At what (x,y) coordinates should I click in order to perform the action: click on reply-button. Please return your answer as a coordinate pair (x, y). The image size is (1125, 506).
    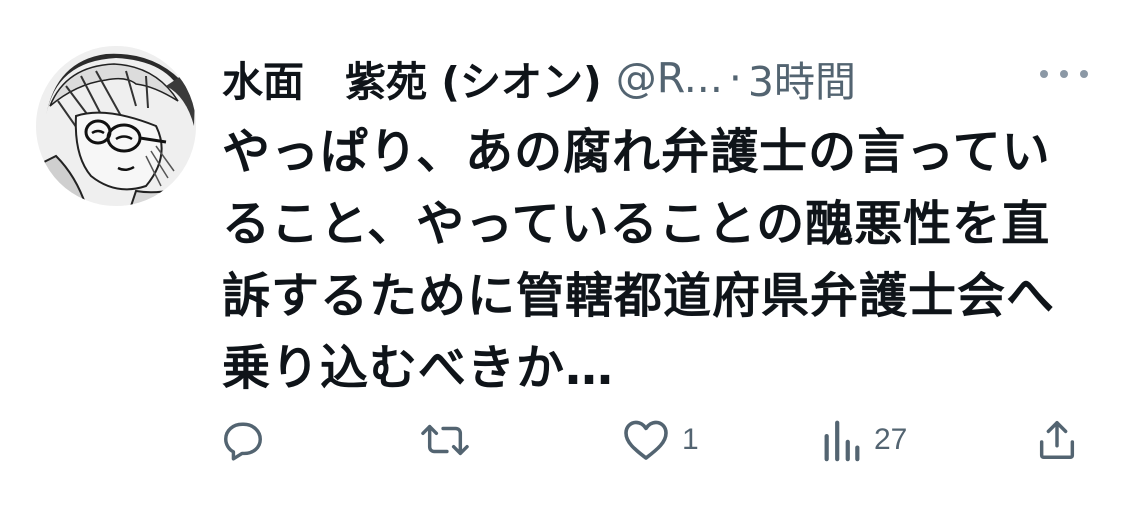
    Looking at the image, I should click on (249, 440).